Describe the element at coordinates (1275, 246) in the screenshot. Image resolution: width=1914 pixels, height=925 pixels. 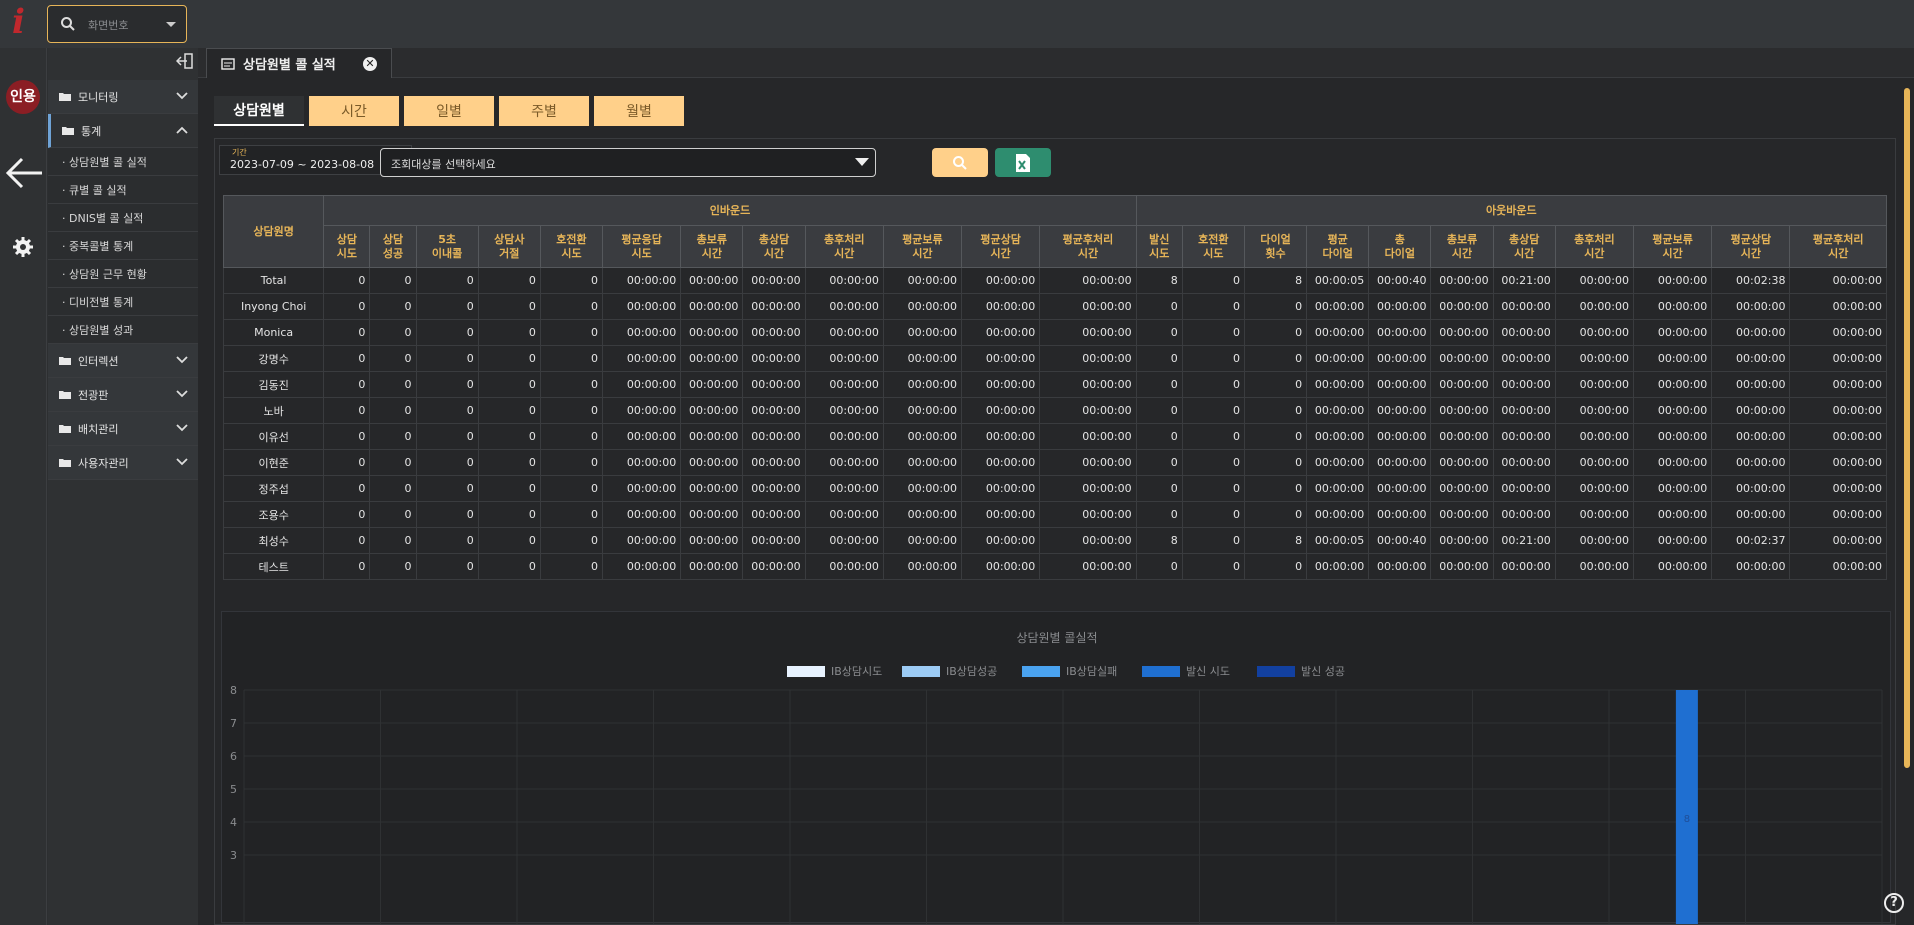
I see `header-outbound-col-2: 다이얼 횟수` at that location.